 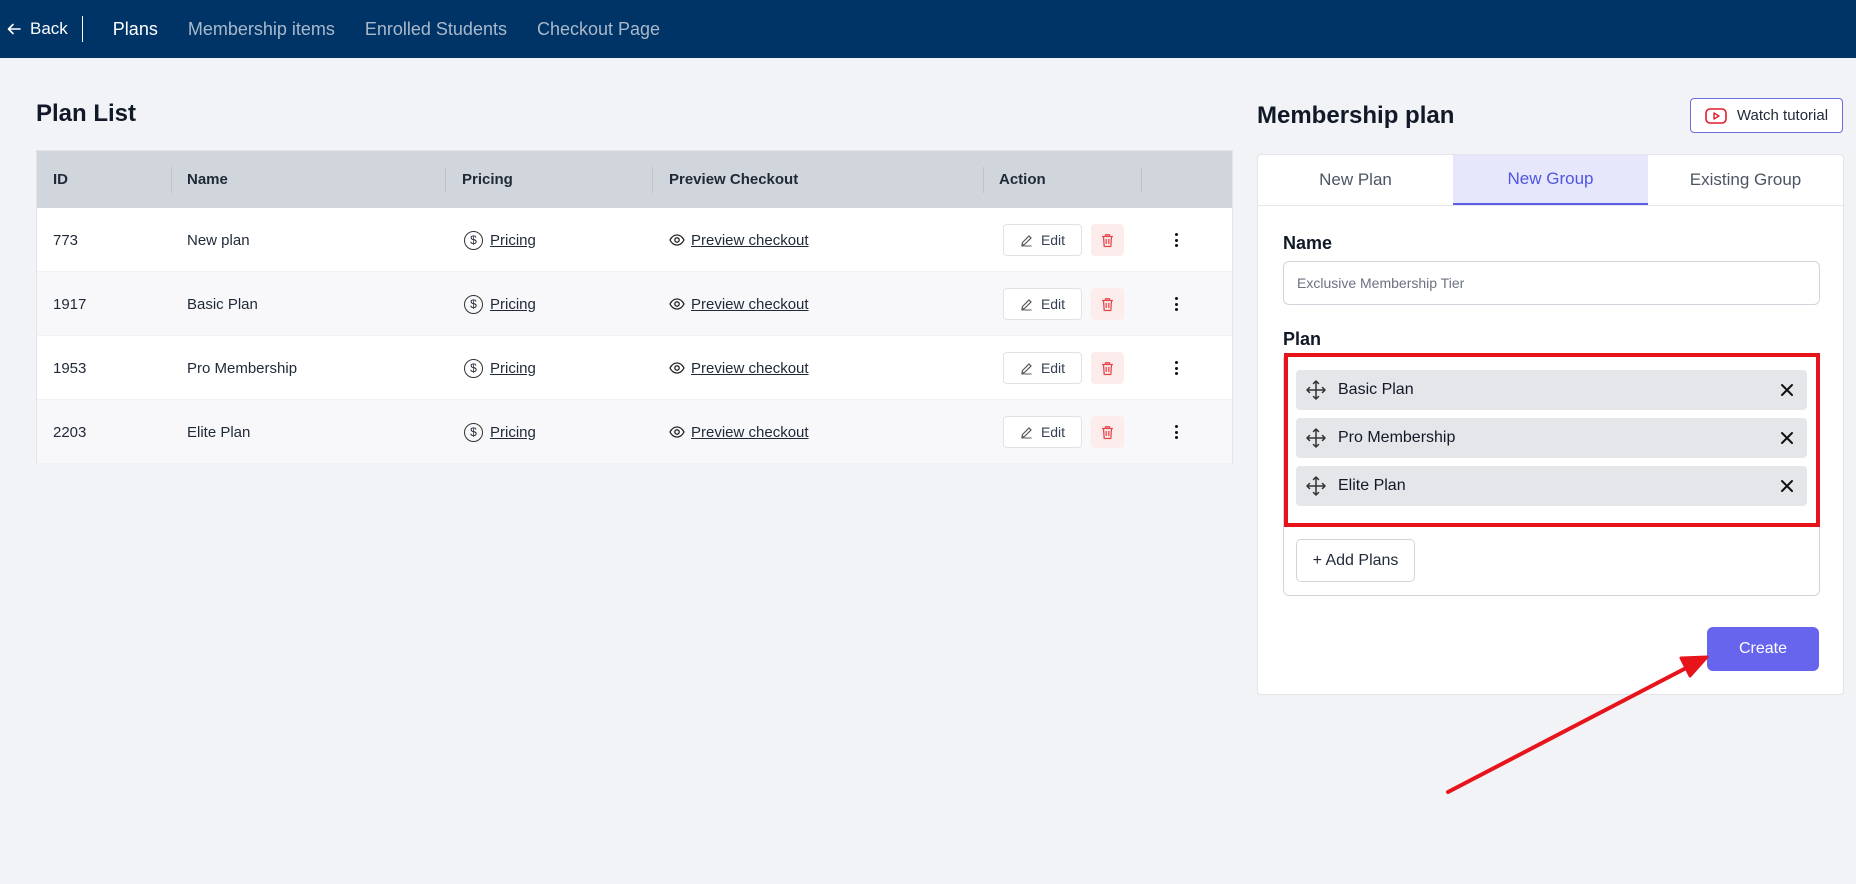 I want to click on plan-item: Pro Membership, so click(x=1551, y=438).